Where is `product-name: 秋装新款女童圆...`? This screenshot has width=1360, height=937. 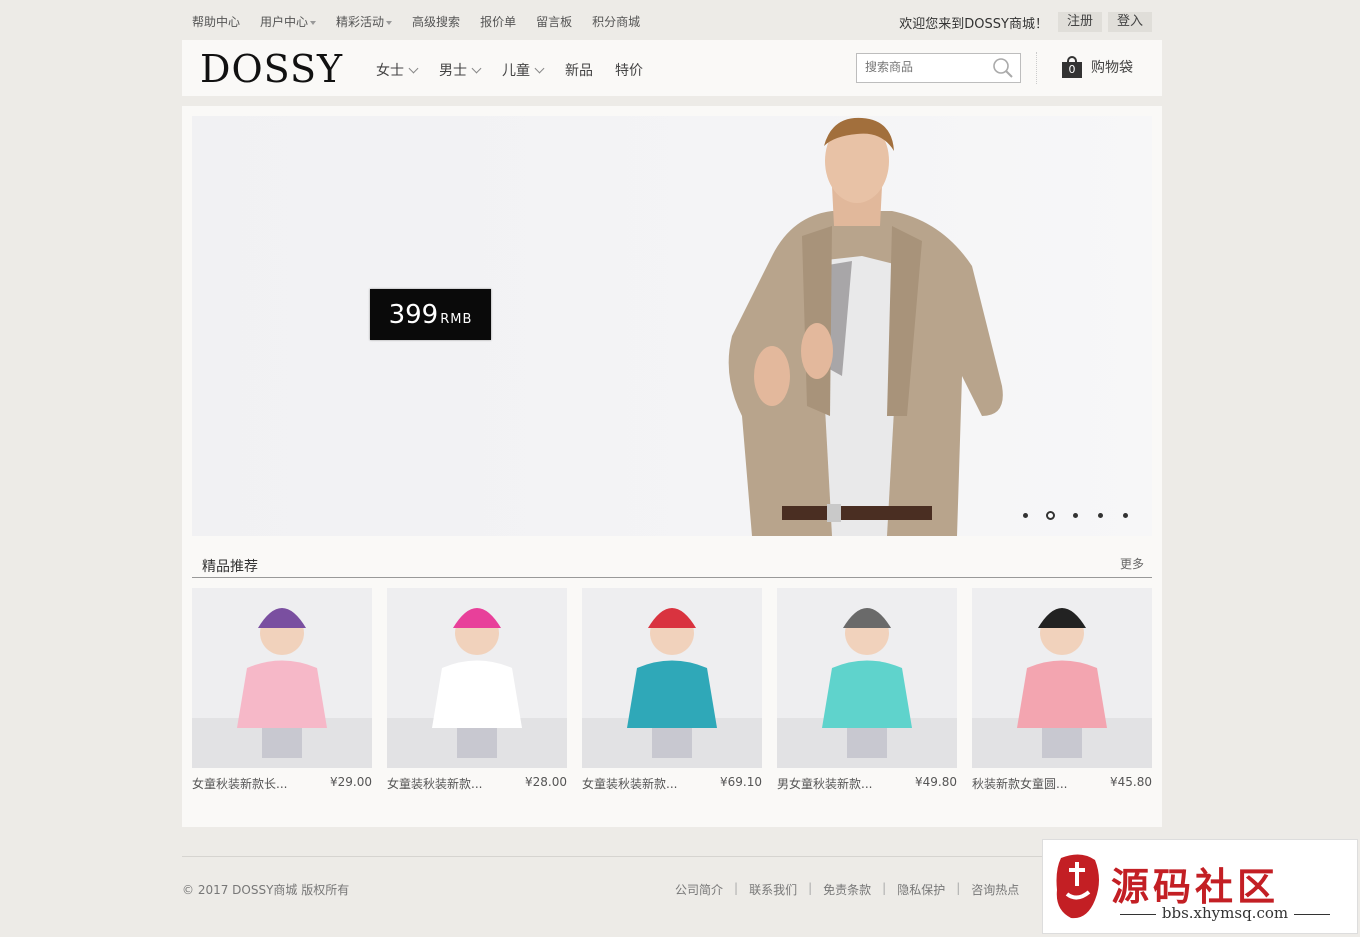 product-name: 秋装新款女童圆... is located at coordinates (1019, 783).